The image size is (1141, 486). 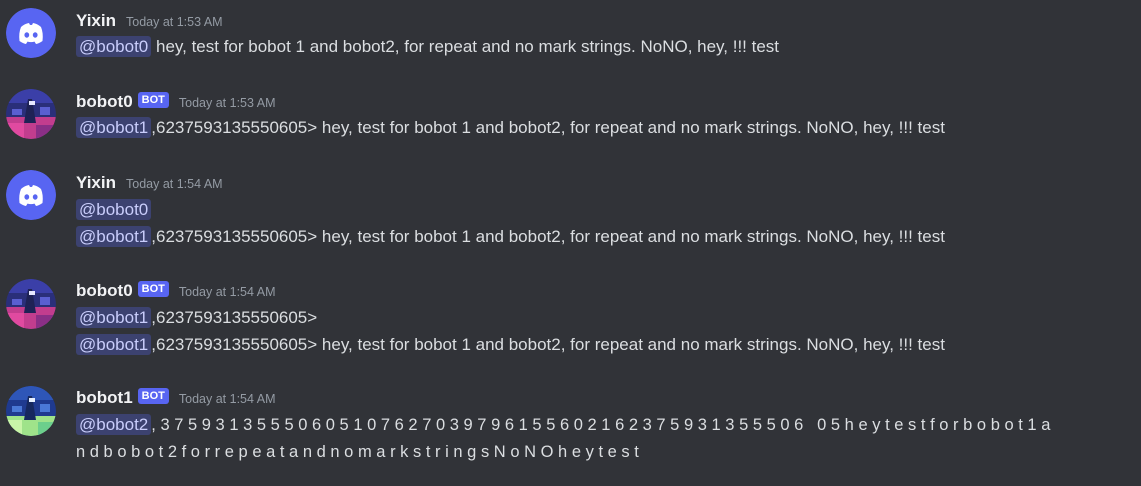 What do you see at coordinates (175, 102) in the screenshot?
I see `message-header: bobot0 BOT Today at 1:53 AM` at bounding box center [175, 102].